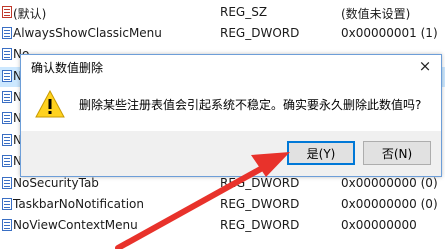 The height and width of the screenshot is (249, 445). Describe the element at coordinates (56, 183) in the screenshot. I see `value-name: NoSecurityTab` at that location.